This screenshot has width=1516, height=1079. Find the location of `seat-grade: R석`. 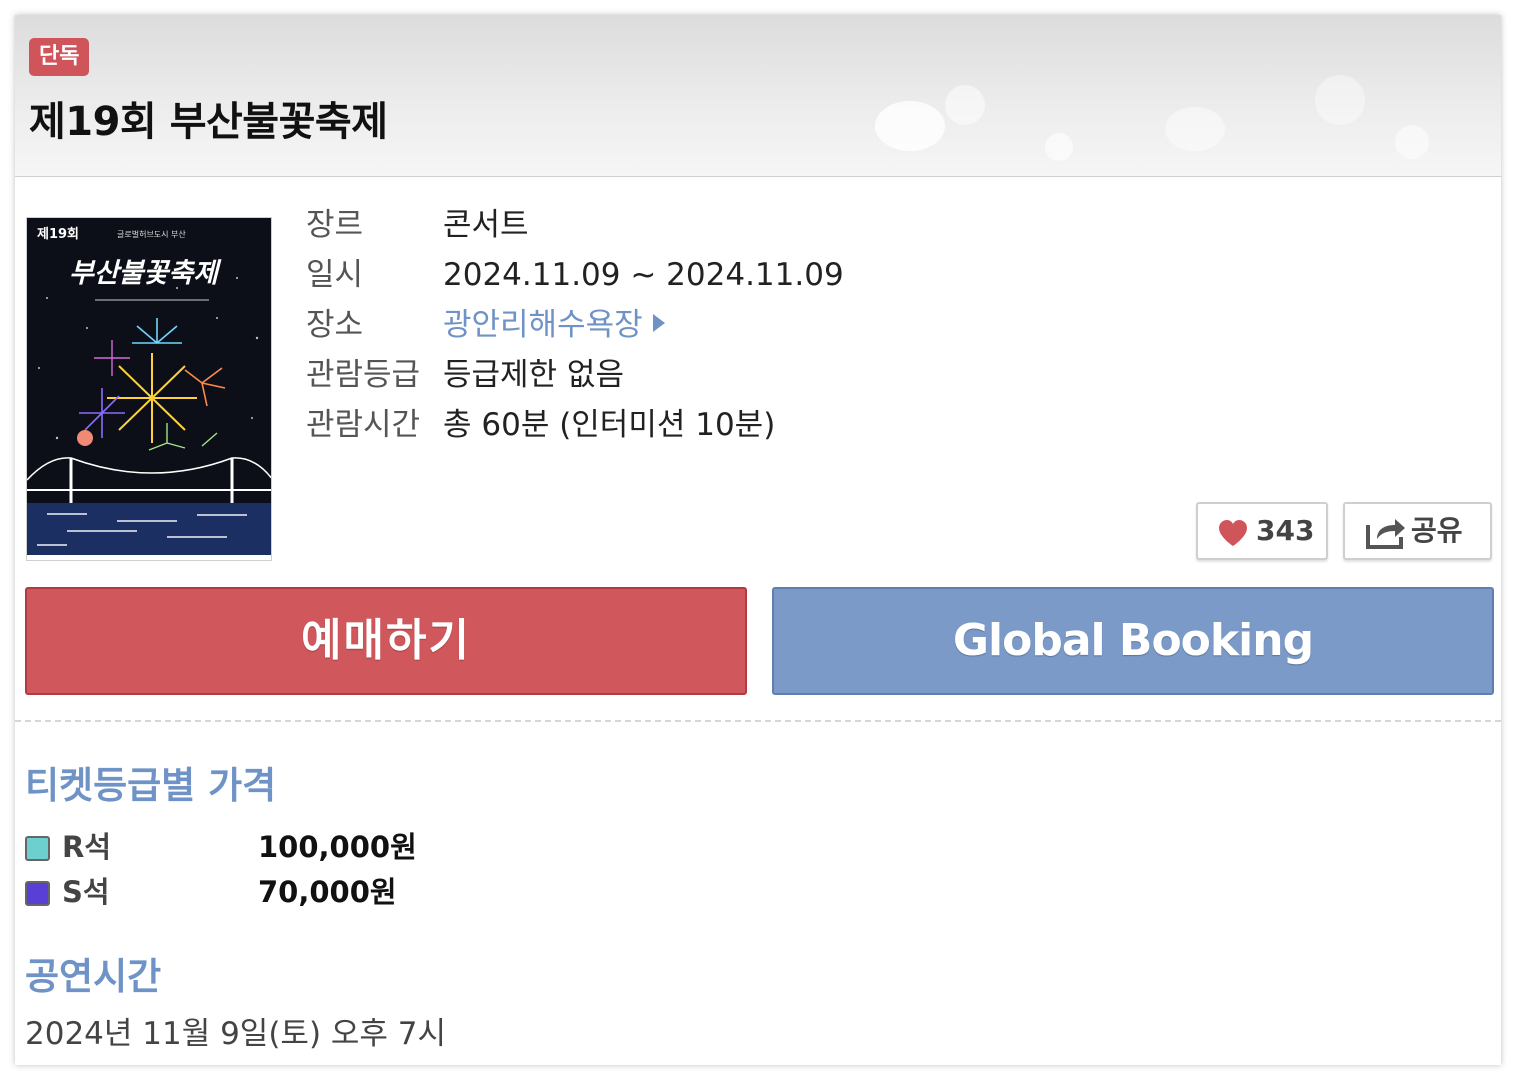

seat-grade: R석 is located at coordinates (87, 847).